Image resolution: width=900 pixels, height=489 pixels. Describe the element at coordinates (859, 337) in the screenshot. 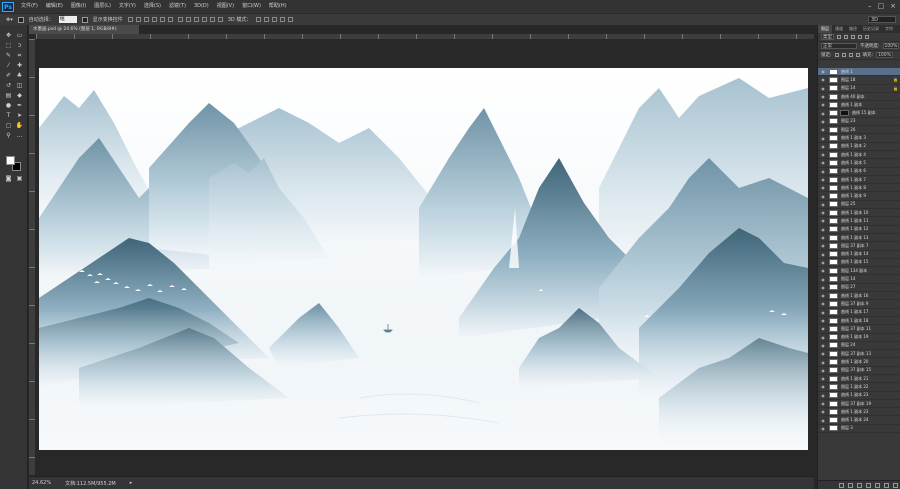

I see `layer-row: ◉ 曲线 1 副本 19` at that location.